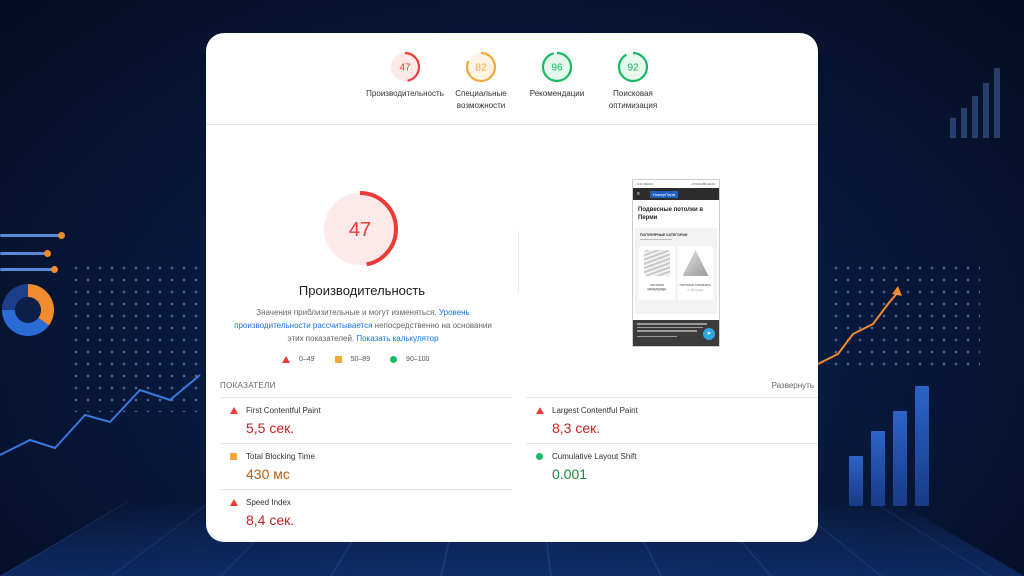  Describe the element at coordinates (268, 474) in the screenshot. I see `metric-value: 430 мс` at that location.